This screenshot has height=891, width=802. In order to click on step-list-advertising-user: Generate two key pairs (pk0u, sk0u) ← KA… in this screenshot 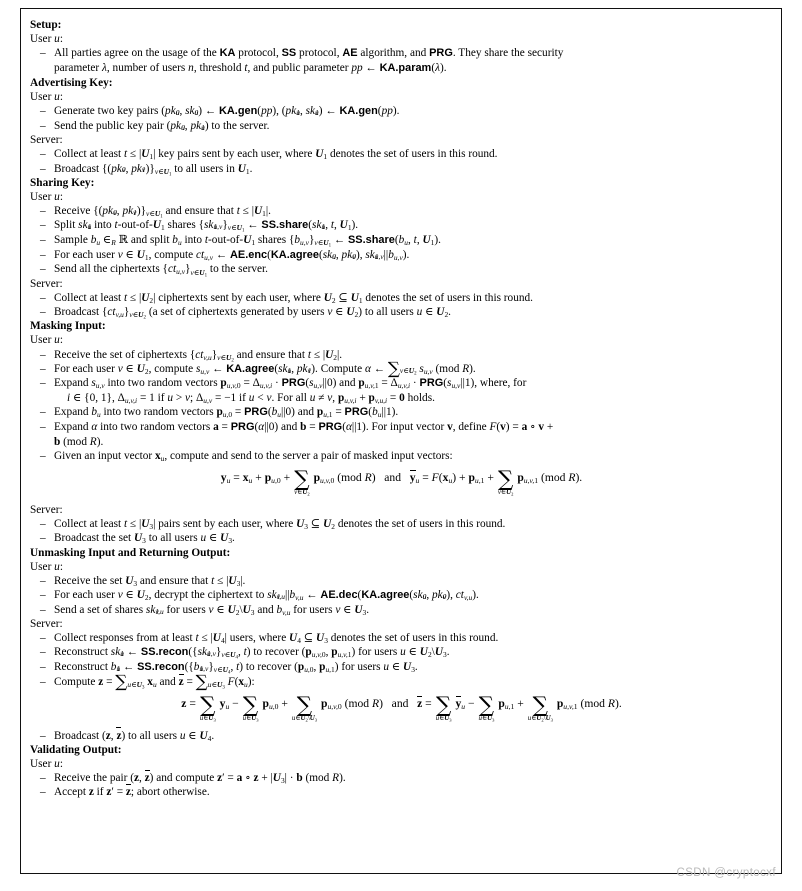, I will do `click(401, 118)`.